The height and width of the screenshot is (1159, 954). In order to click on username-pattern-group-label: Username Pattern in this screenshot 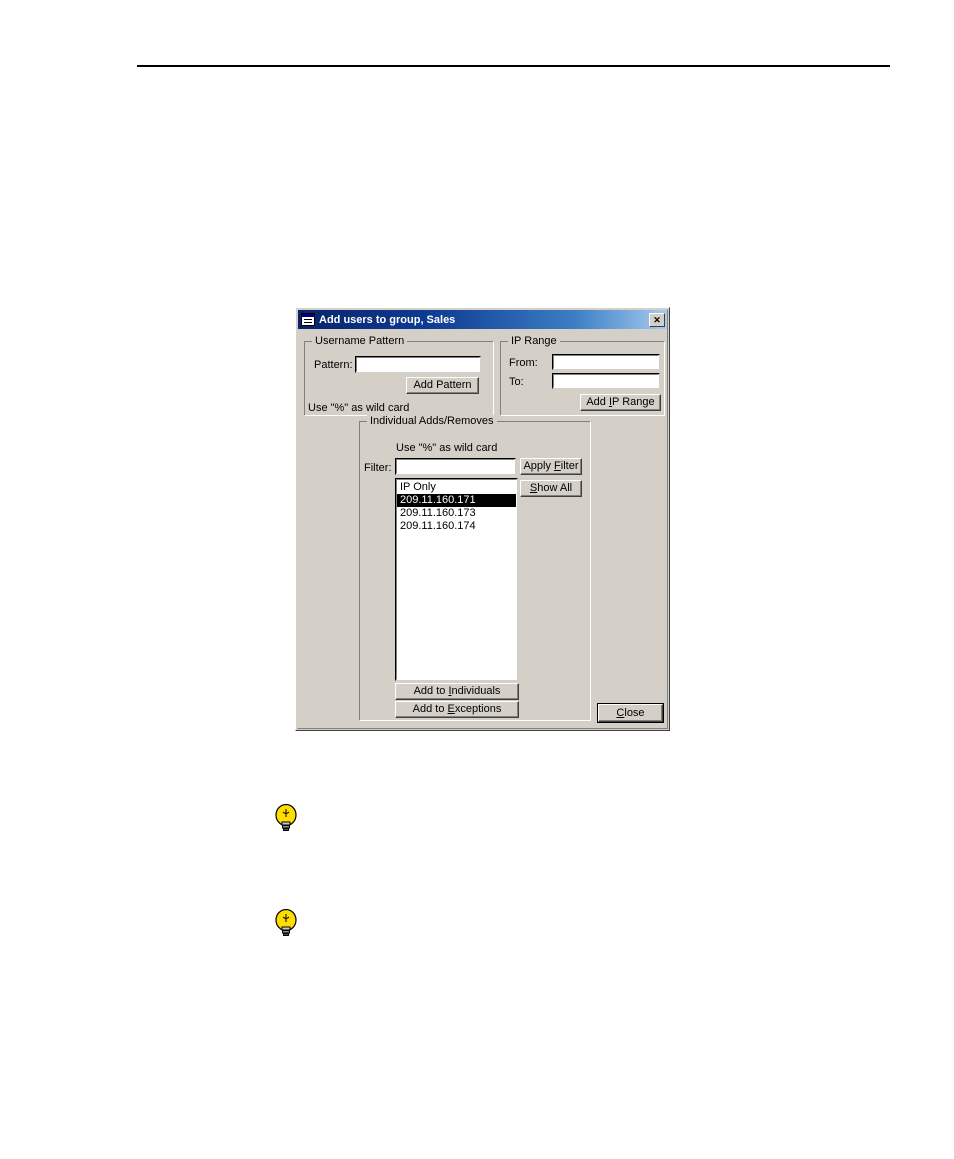, I will do `click(360, 341)`.